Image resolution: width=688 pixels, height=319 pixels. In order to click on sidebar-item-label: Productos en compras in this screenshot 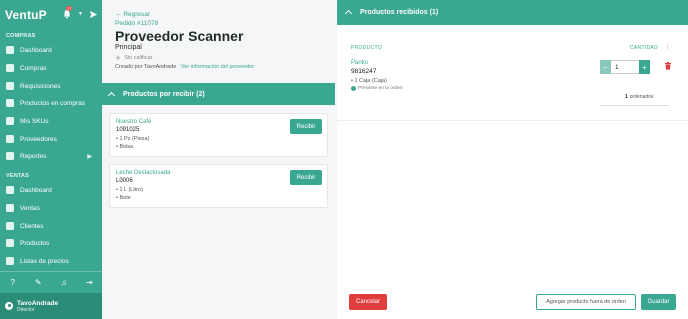, I will do `click(53, 103)`.